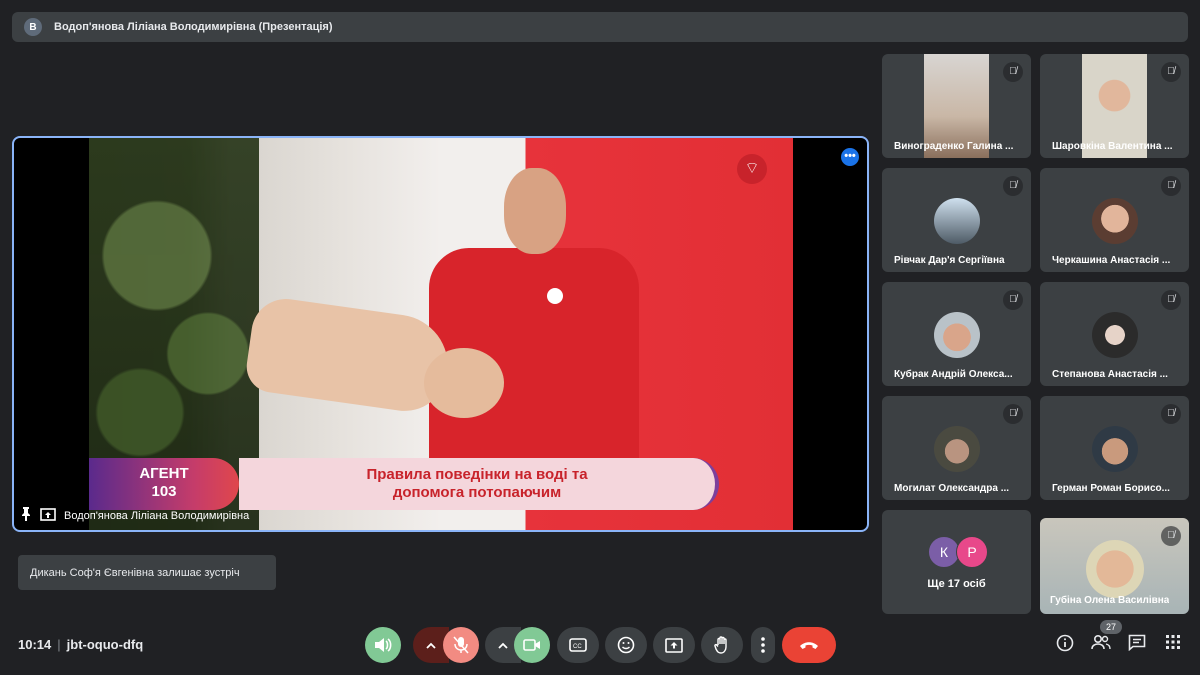 The height and width of the screenshot is (675, 1200). What do you see at coordinates (532, 645) in the screenshot?
I see `camera-button` at bounding box center [532, 645].